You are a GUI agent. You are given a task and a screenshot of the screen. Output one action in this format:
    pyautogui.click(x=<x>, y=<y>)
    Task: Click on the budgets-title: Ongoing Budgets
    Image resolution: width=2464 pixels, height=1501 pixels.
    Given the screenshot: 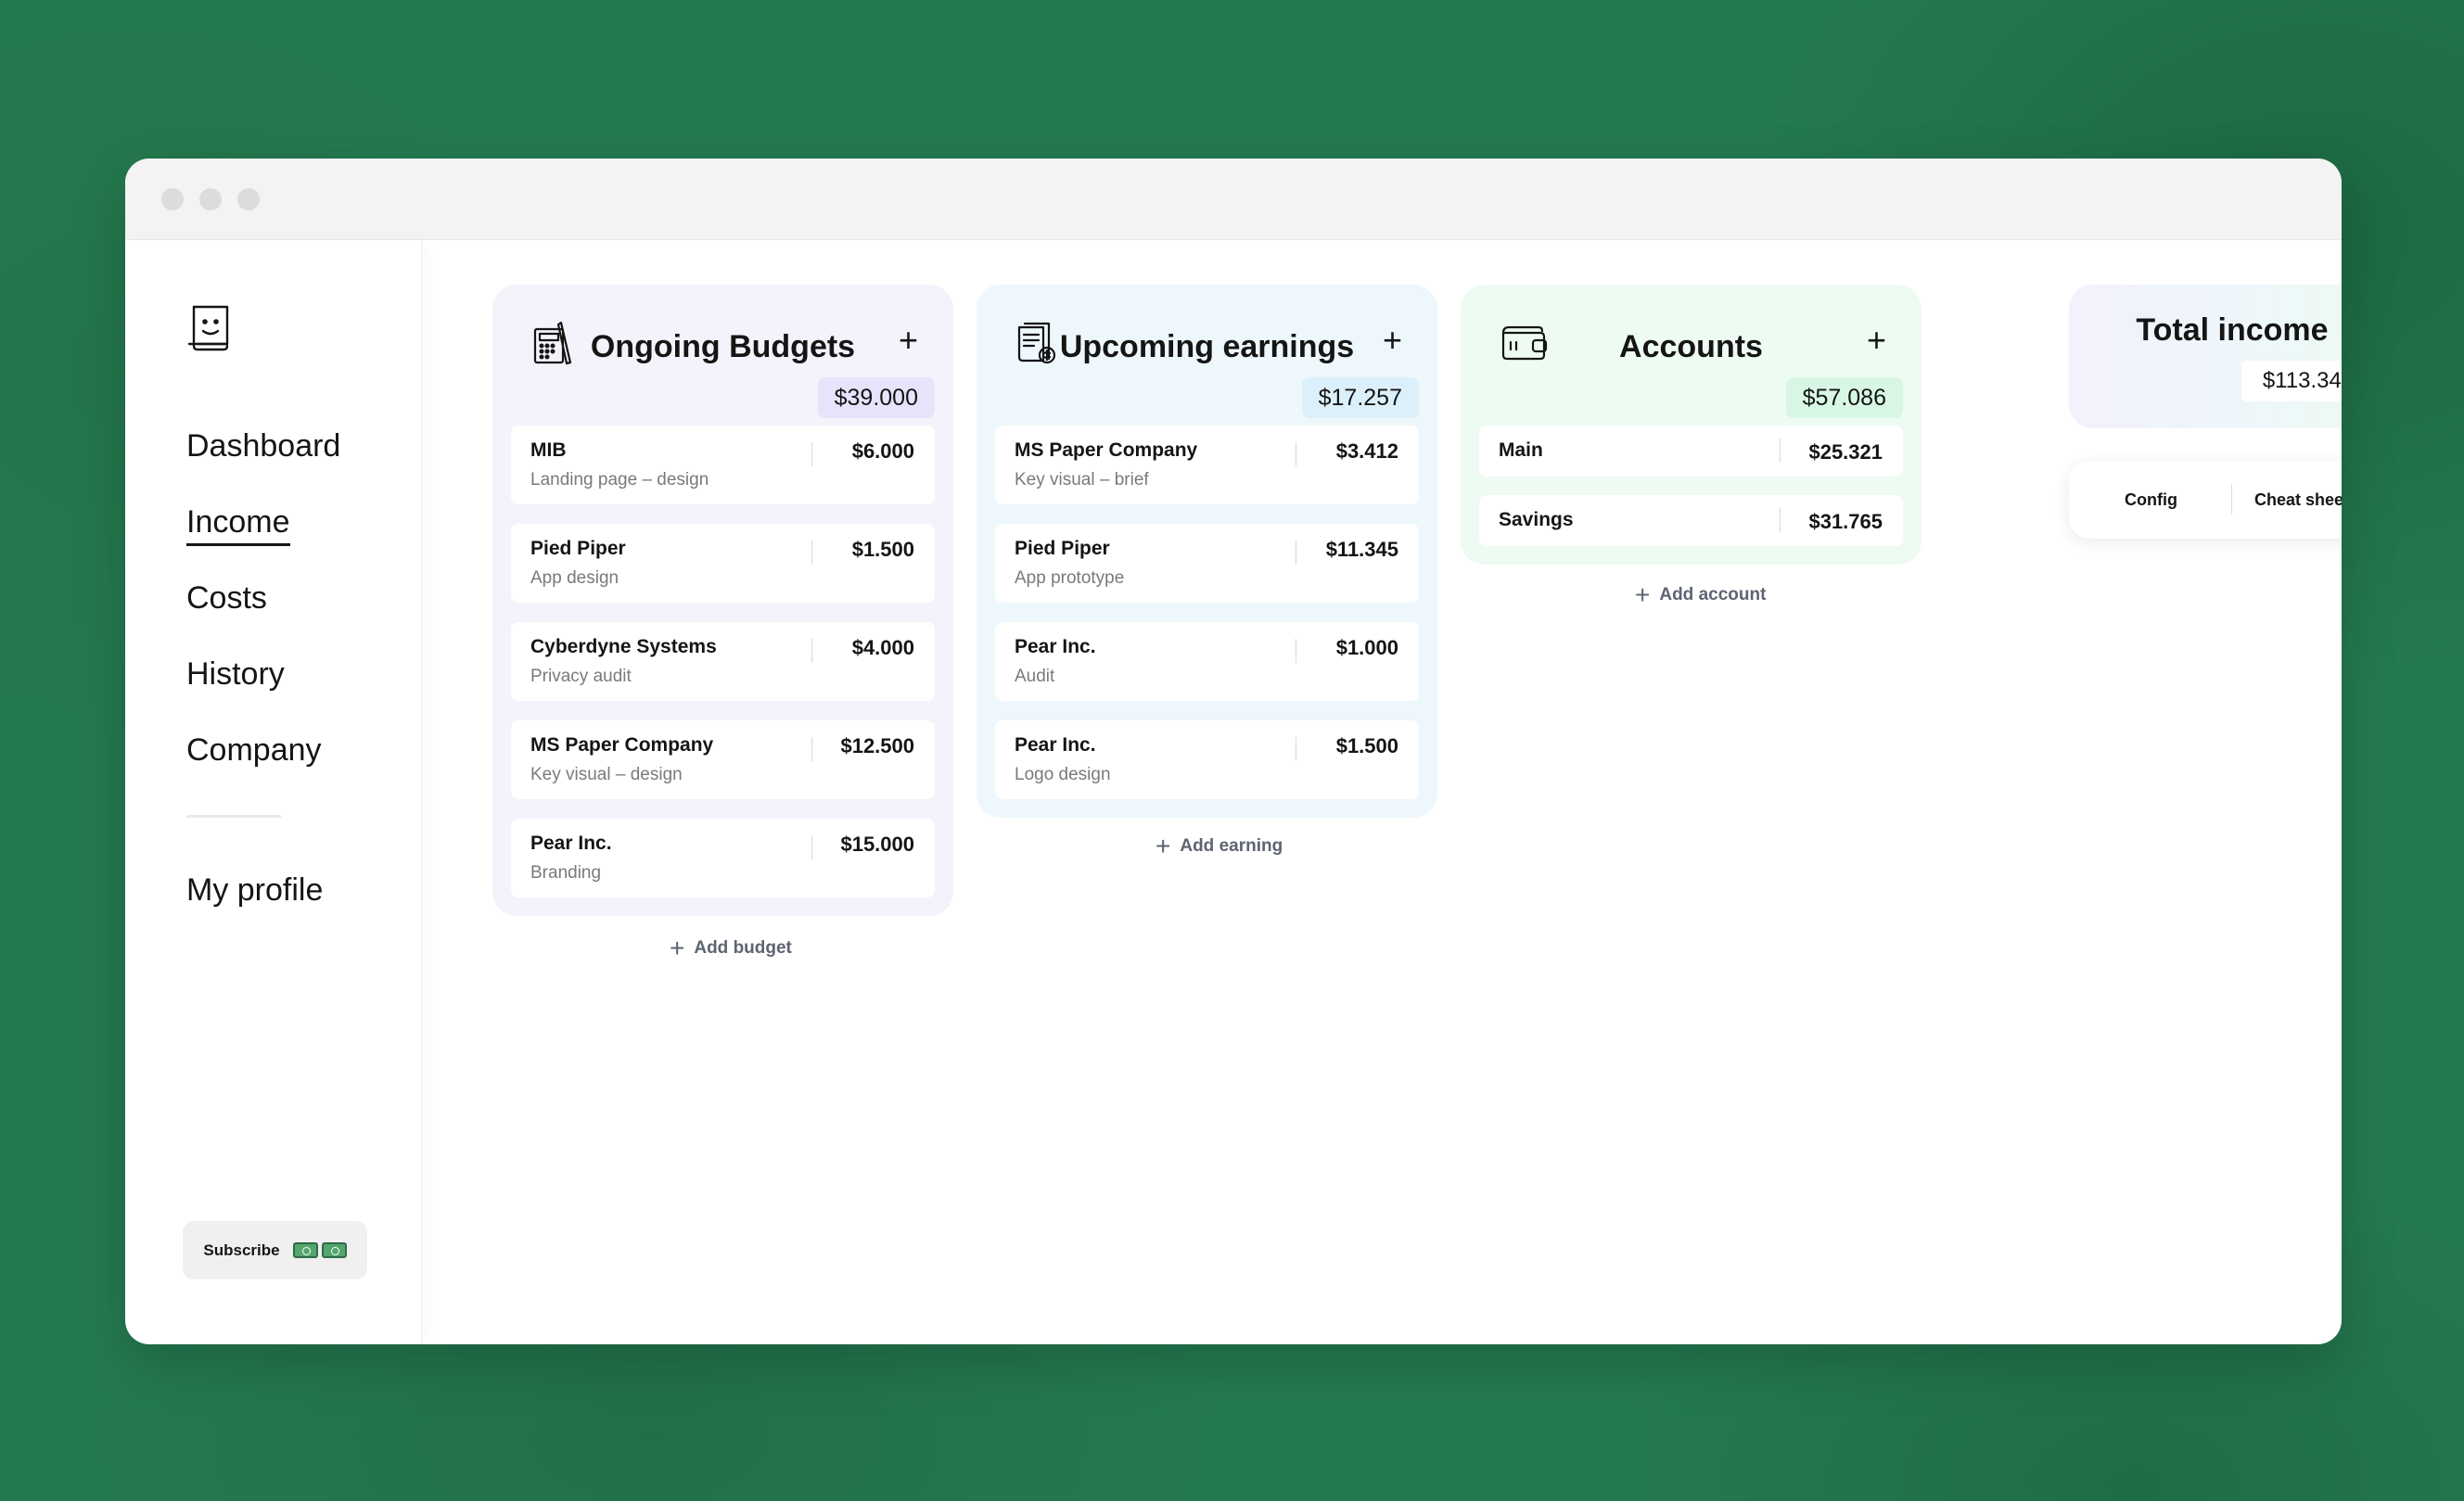 What is the action you would take?
    pyautogui.click(x=723, y=346)
    